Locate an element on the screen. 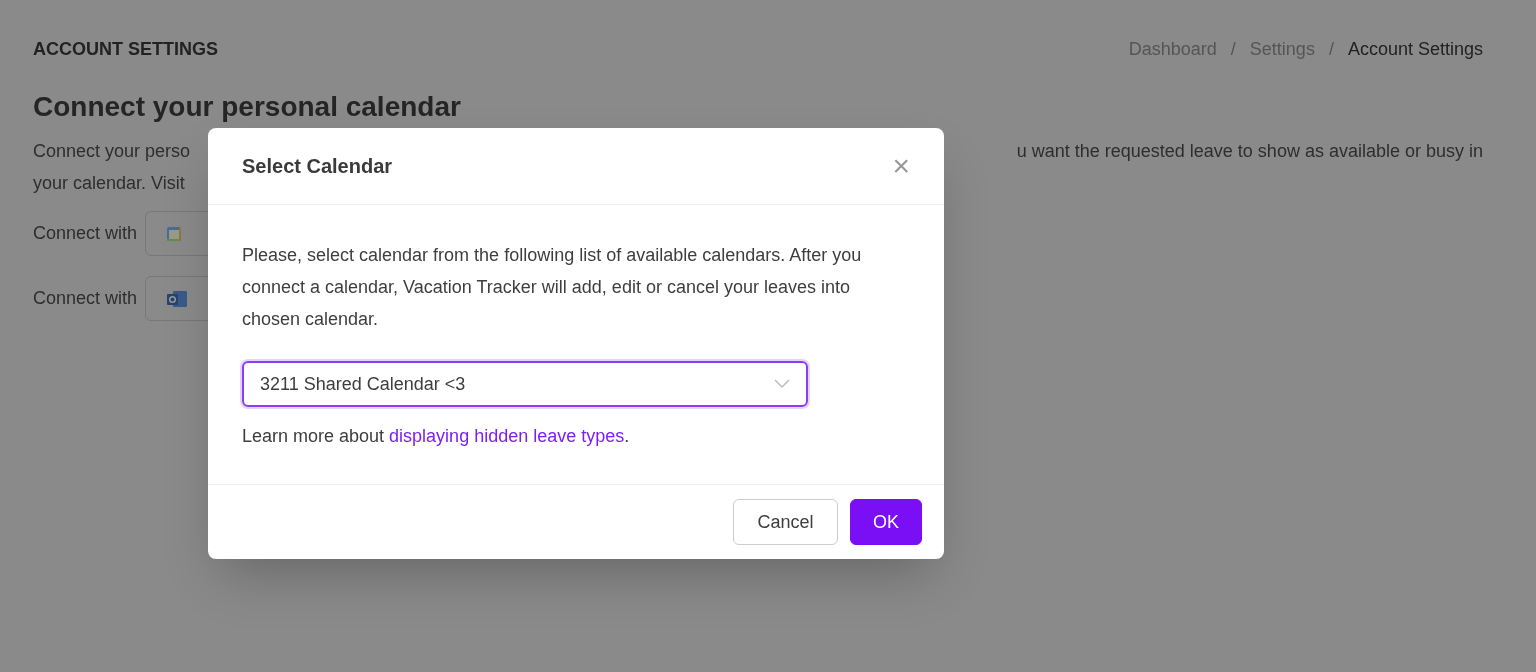 The width and height of the screenshot is (1536, 672). calendar-icon is located at coordinates (174, 233).